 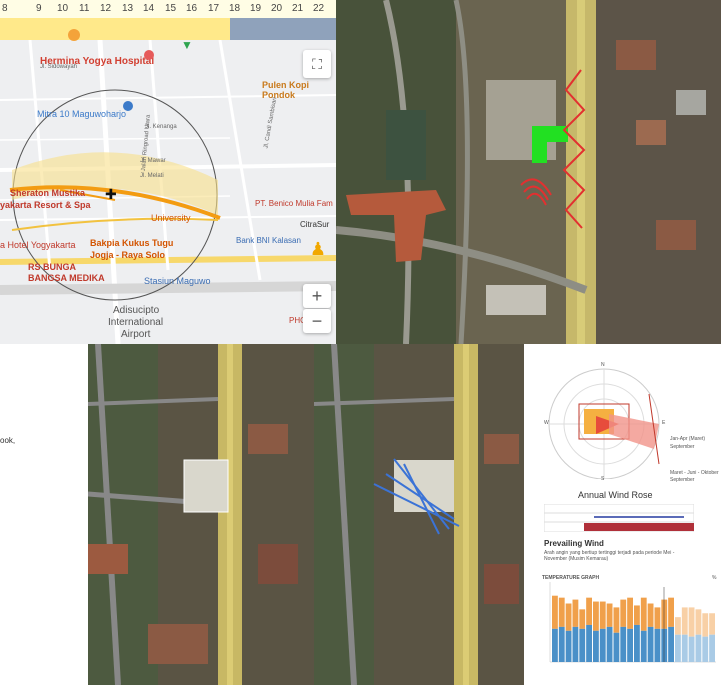 I want to click on temp-graph-unit: %, so click(x=714, y=578).